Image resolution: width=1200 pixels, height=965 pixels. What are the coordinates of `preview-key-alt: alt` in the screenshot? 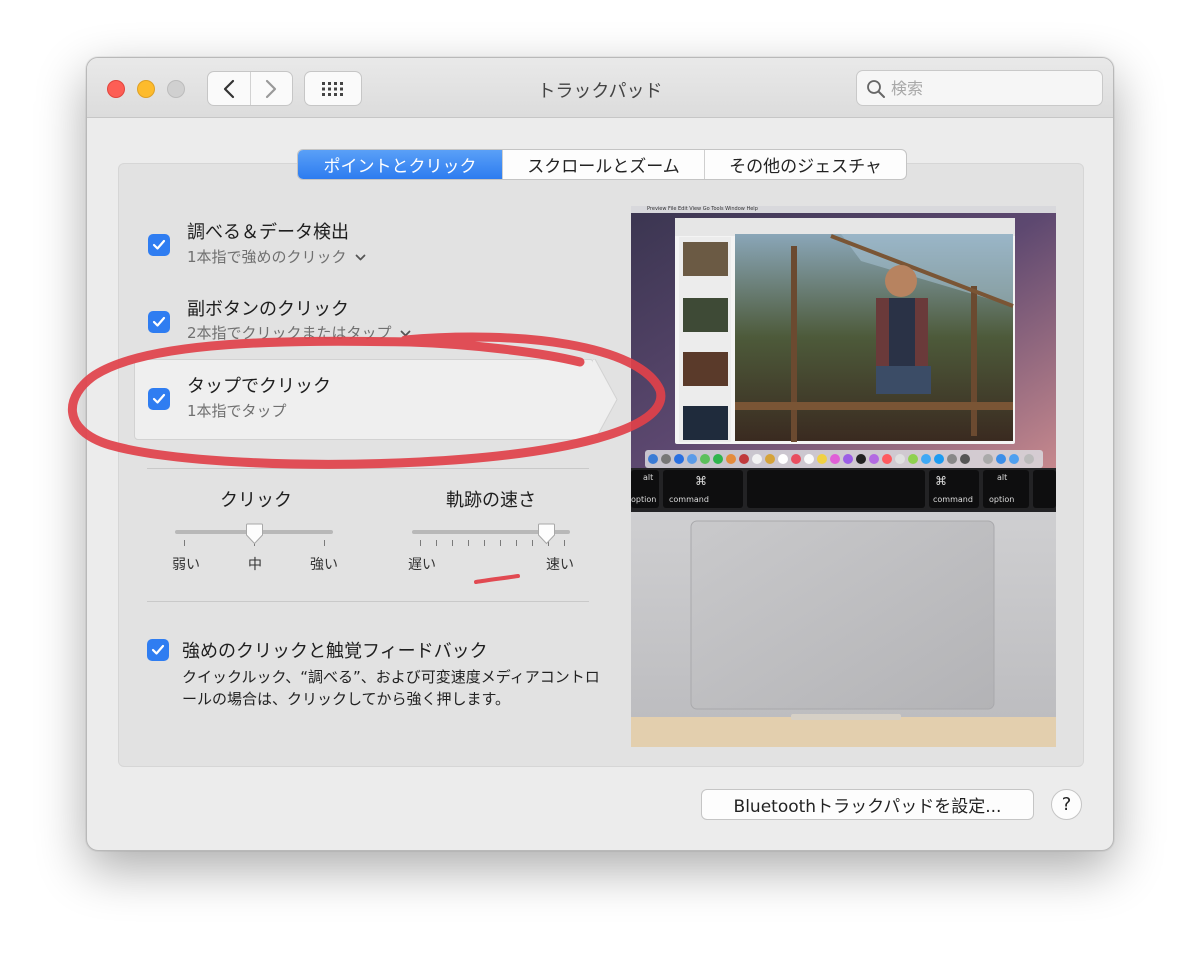 It's located at (648, 477).